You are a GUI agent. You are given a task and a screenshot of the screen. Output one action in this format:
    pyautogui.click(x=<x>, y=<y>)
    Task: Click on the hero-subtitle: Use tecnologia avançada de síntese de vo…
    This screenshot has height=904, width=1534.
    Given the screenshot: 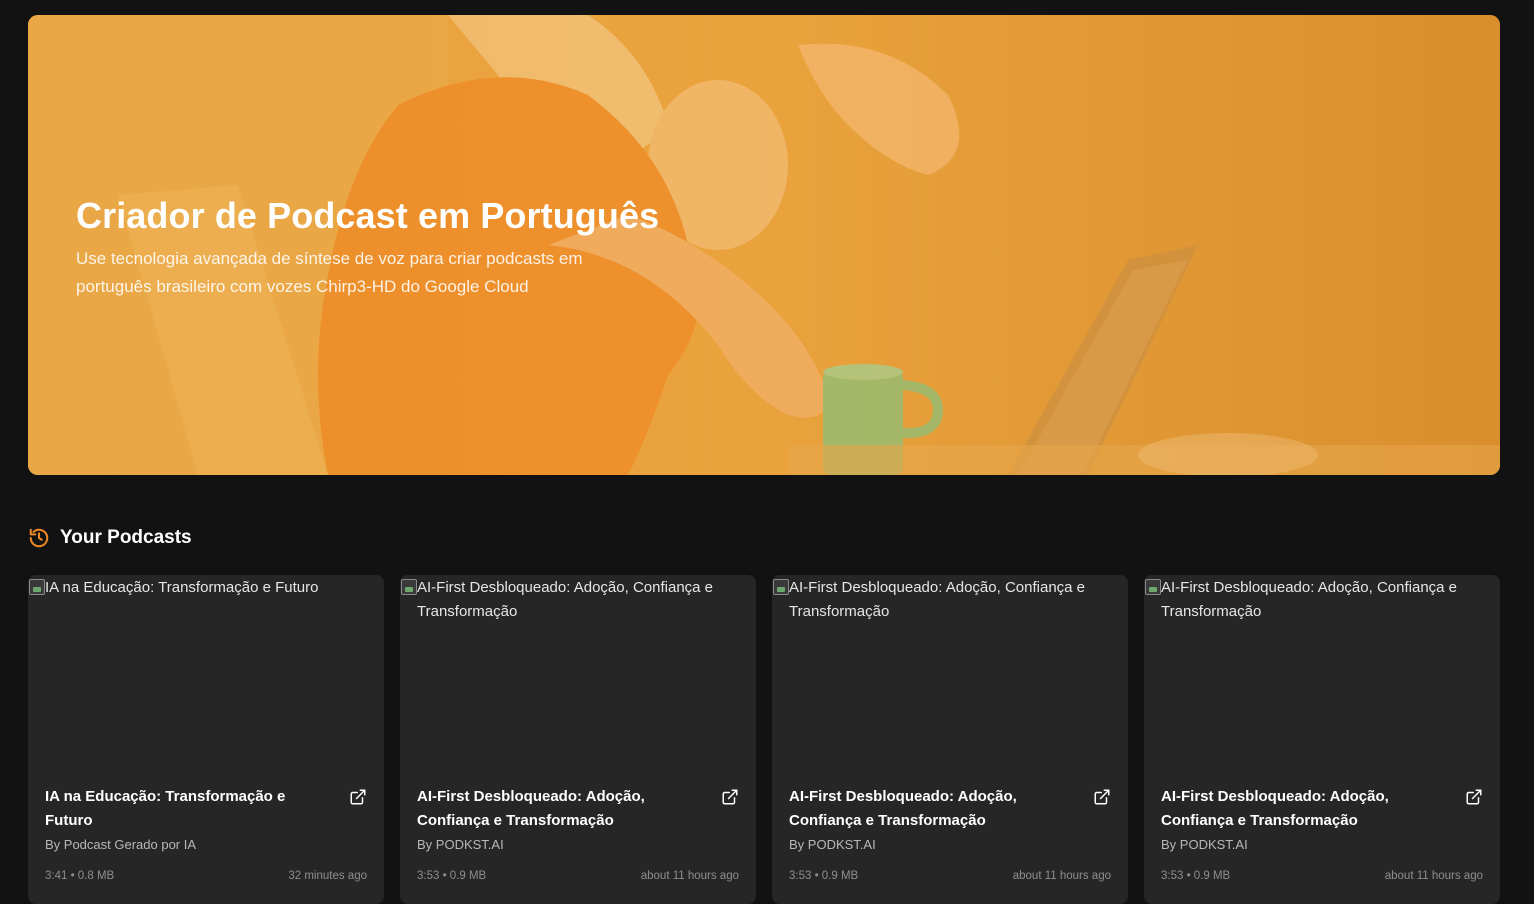 What is the action you would take?
    pyautogui.click(x=329, y=272)
    